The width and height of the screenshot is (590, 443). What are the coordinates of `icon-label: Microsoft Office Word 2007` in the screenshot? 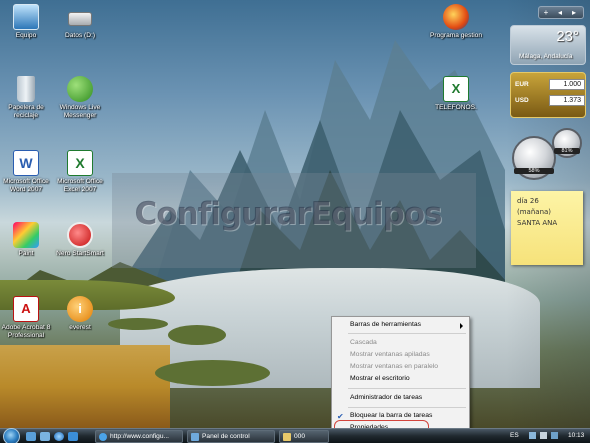 It's located at (26, 185).